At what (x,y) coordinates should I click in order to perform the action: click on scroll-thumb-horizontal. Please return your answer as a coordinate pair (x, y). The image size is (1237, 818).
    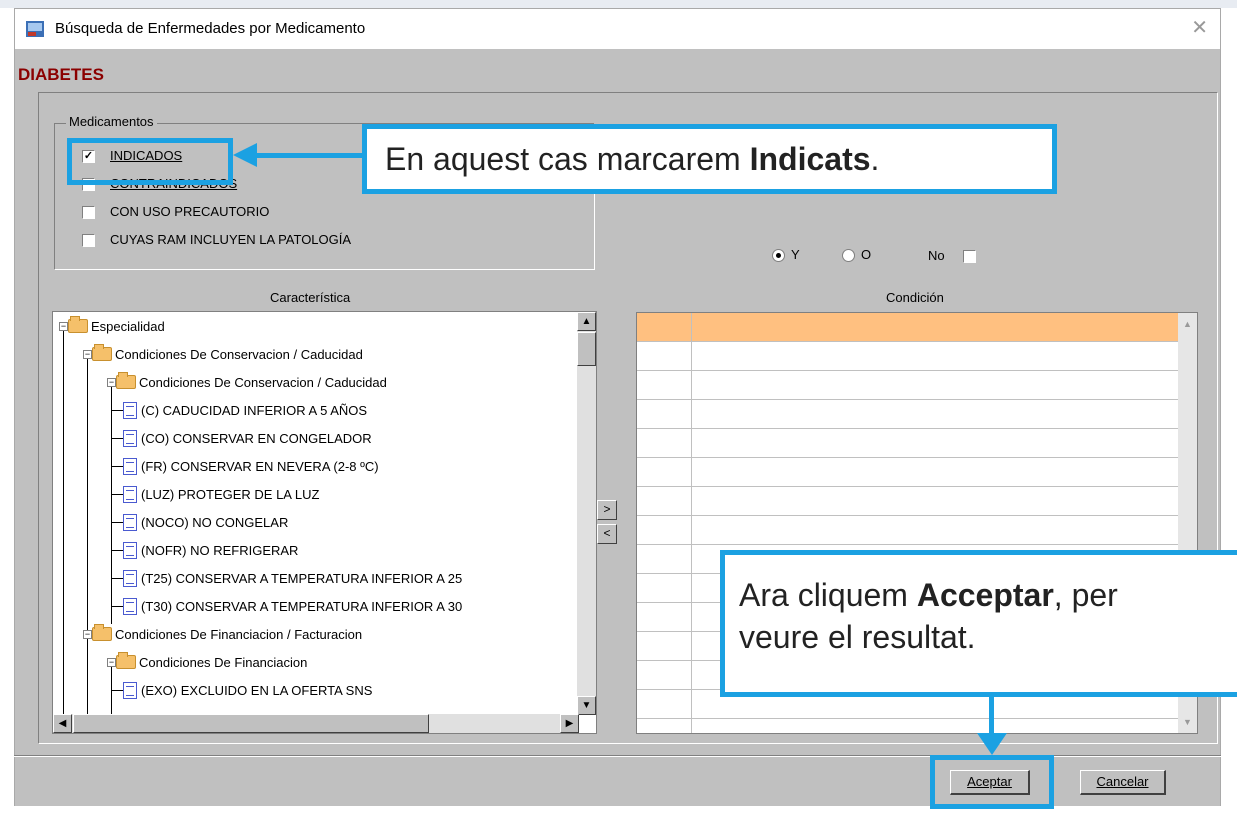
    Looking at the image, I should click on (251, 723).